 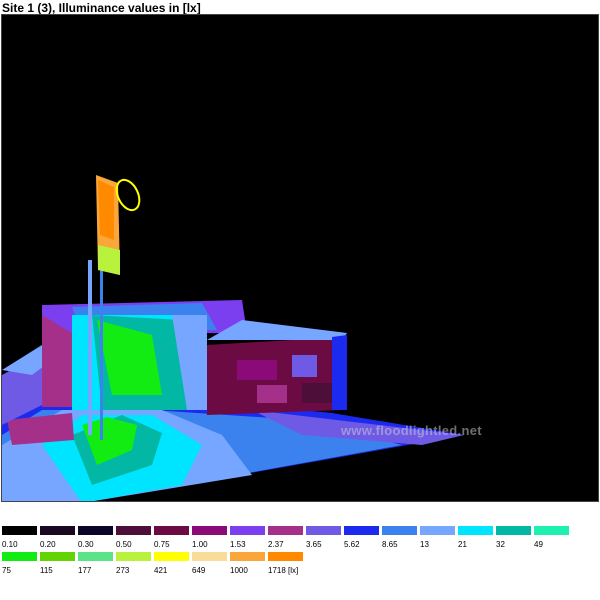 What do you see at coordinates (6, 570) in the screenshot?
I see `legend-label: 75` at bounding box center [6, 570].